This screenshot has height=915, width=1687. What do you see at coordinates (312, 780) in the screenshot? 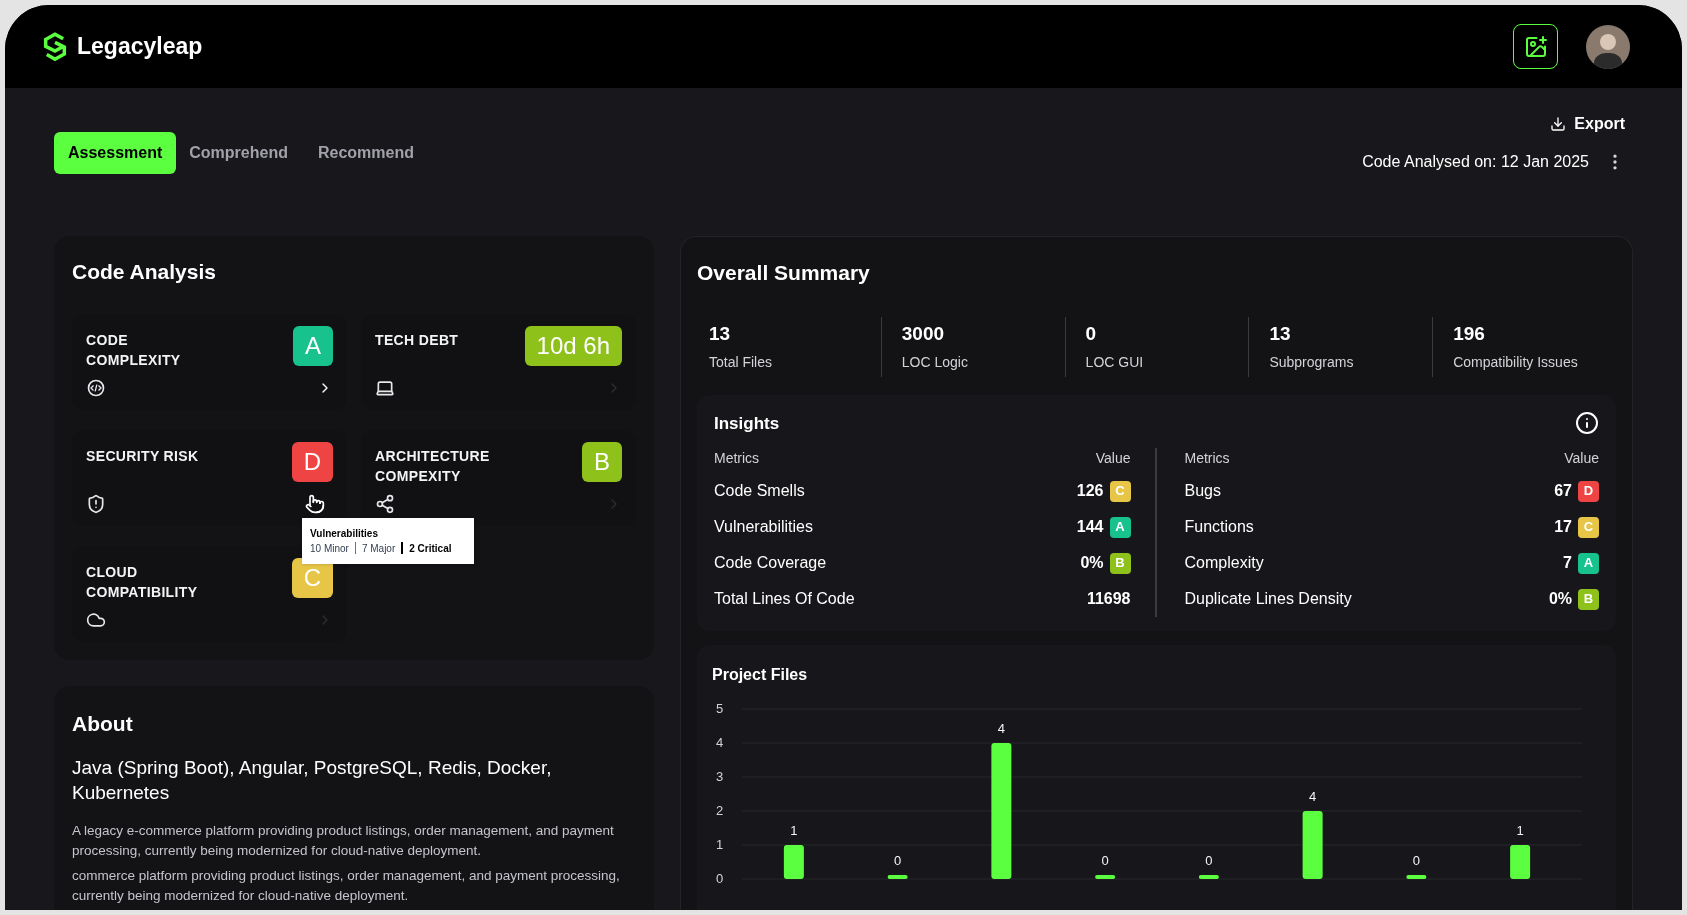
I see `tech-stack: Java (Spring Boot), Angular, PostgreSQL, Redis, Docker, Kubernetes` at bounding box center [312, 780].